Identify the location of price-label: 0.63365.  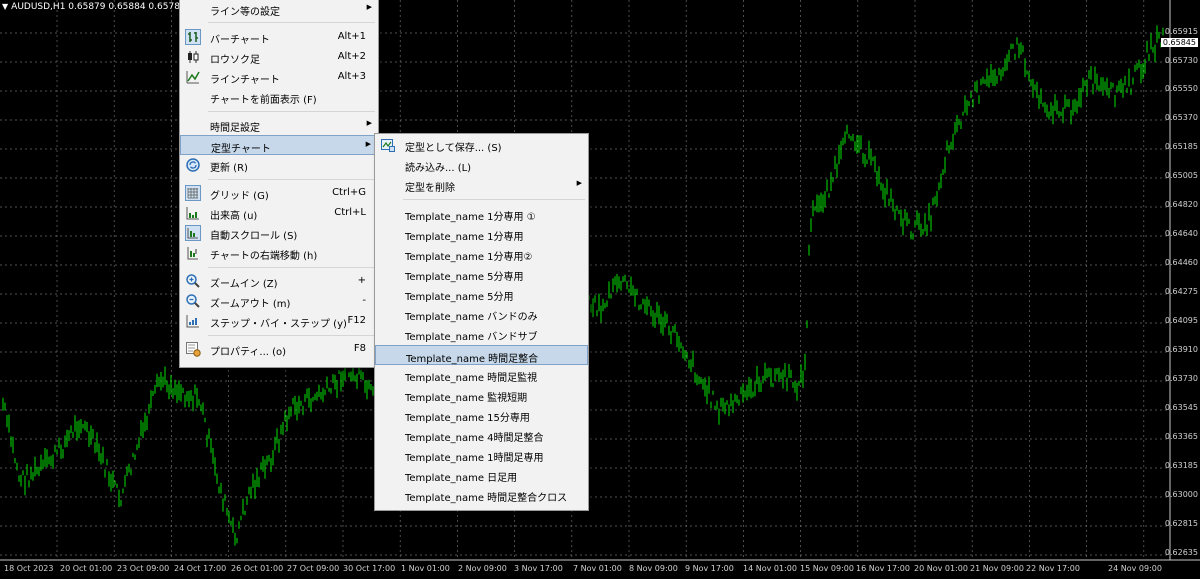
(1181, 436).